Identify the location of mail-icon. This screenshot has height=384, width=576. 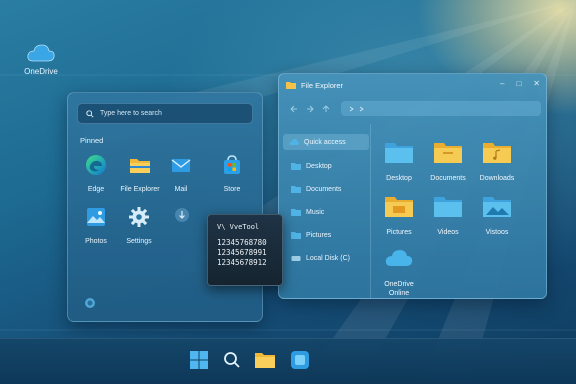
(181, 165).